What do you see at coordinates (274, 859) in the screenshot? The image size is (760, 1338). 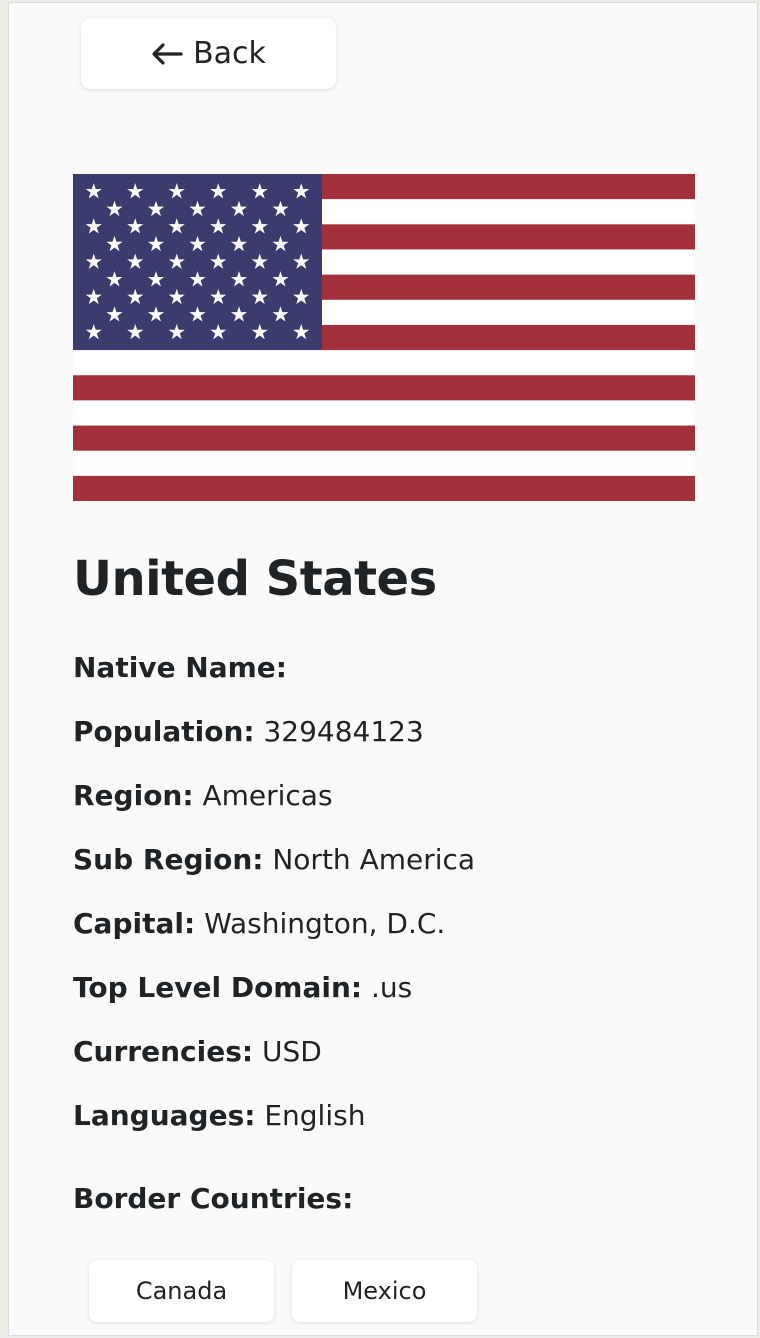 I see `detail-sub-region: Sub Region: North America` at bounding box center [274, 859].